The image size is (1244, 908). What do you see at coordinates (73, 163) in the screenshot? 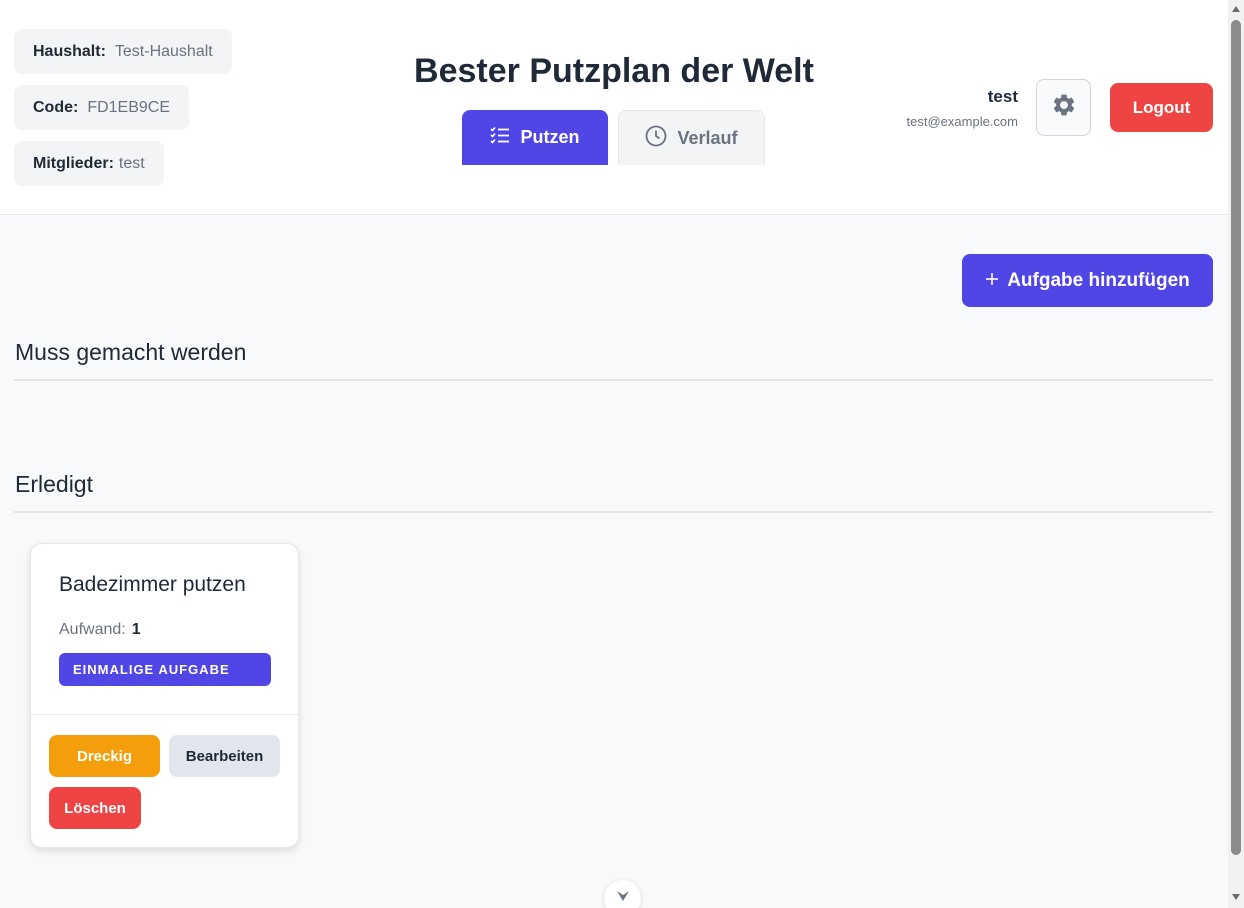
I see `members-label: Mitglieder:` at bounding box center [73, 163].